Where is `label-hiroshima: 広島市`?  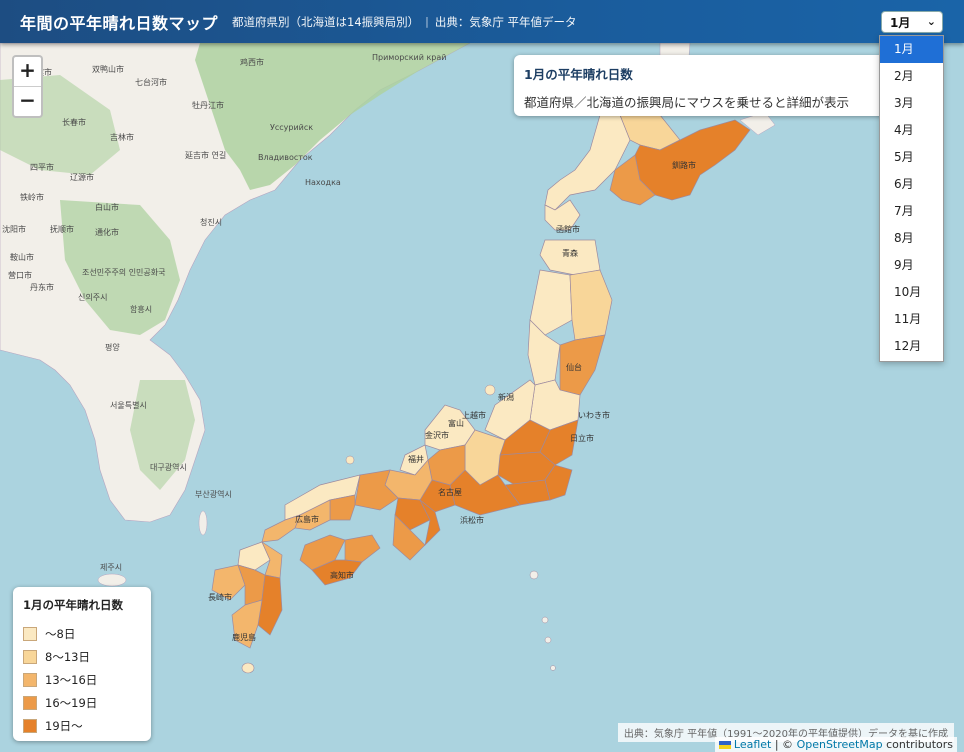
label-hiroshima: 広島市 is located at coordinates (307, 519).